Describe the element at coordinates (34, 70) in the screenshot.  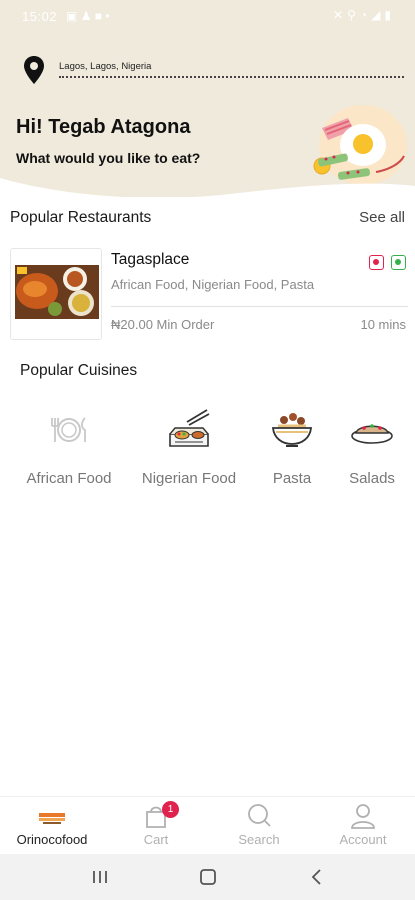
I see `location-pin-icon` at that location.